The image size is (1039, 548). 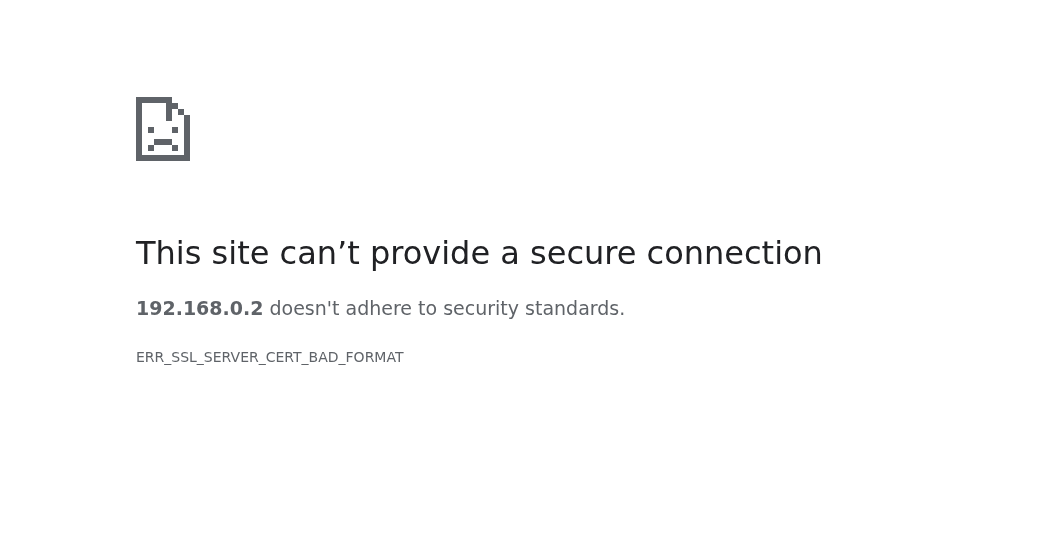 What do you see at coordinates (270, 357) in the screenshot?
I see `error-code: ERR_SSL_SERVER_CERT_BAD_FORMAT` at bounding box center [270, 357].